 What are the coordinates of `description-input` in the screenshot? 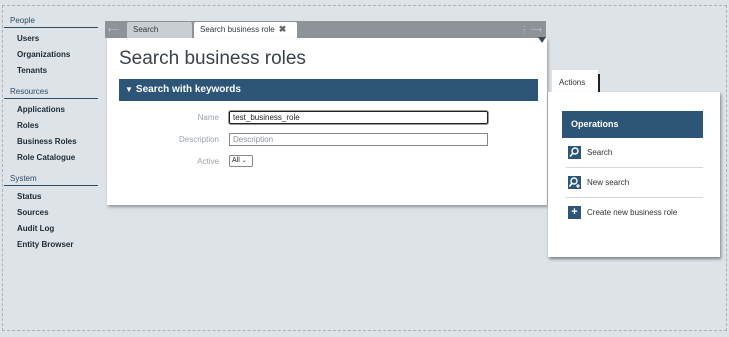 It's located at (358, 139).